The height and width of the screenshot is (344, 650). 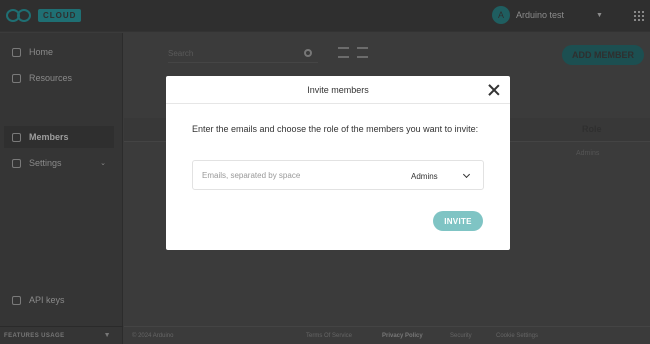 I want to click on key-icon, so click(x=16, y=300).